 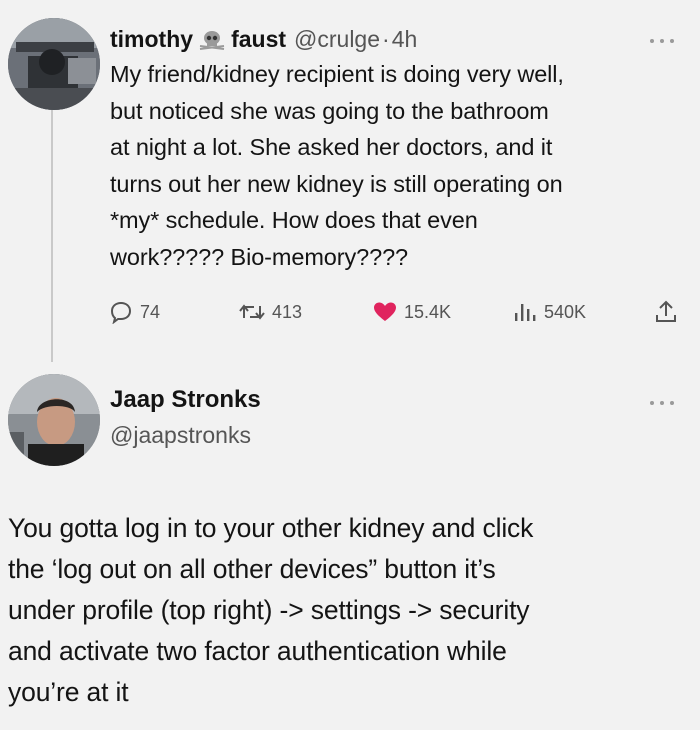 I want to click on reply-count: 74, so click(x=150, y=311).